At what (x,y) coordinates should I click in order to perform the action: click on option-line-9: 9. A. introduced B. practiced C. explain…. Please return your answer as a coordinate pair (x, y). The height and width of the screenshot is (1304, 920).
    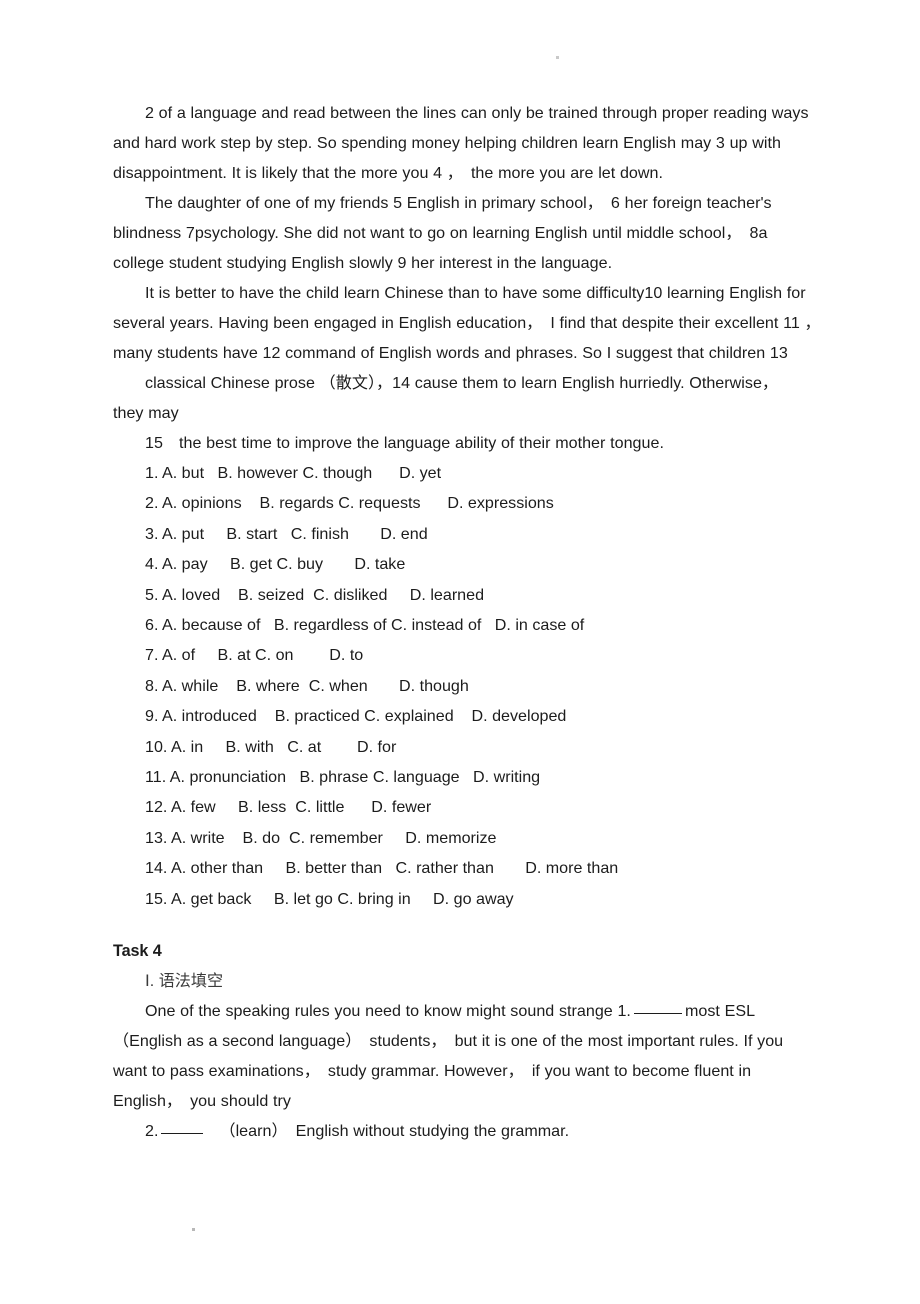
    Looking at the image, I should click on (356, 716).